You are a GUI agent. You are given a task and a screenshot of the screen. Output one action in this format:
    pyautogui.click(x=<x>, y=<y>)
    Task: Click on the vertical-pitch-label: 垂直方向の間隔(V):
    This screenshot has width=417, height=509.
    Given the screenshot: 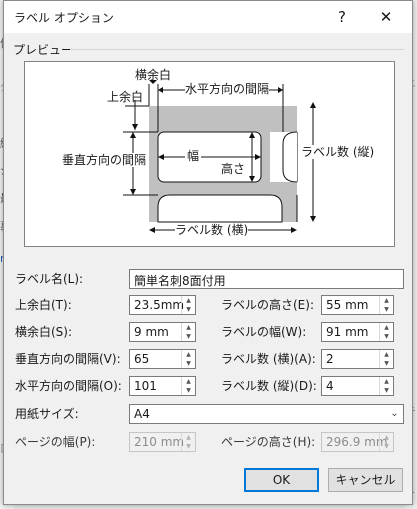 What is the action you would take?
    pyautogui.click(x=68, y=359)
    